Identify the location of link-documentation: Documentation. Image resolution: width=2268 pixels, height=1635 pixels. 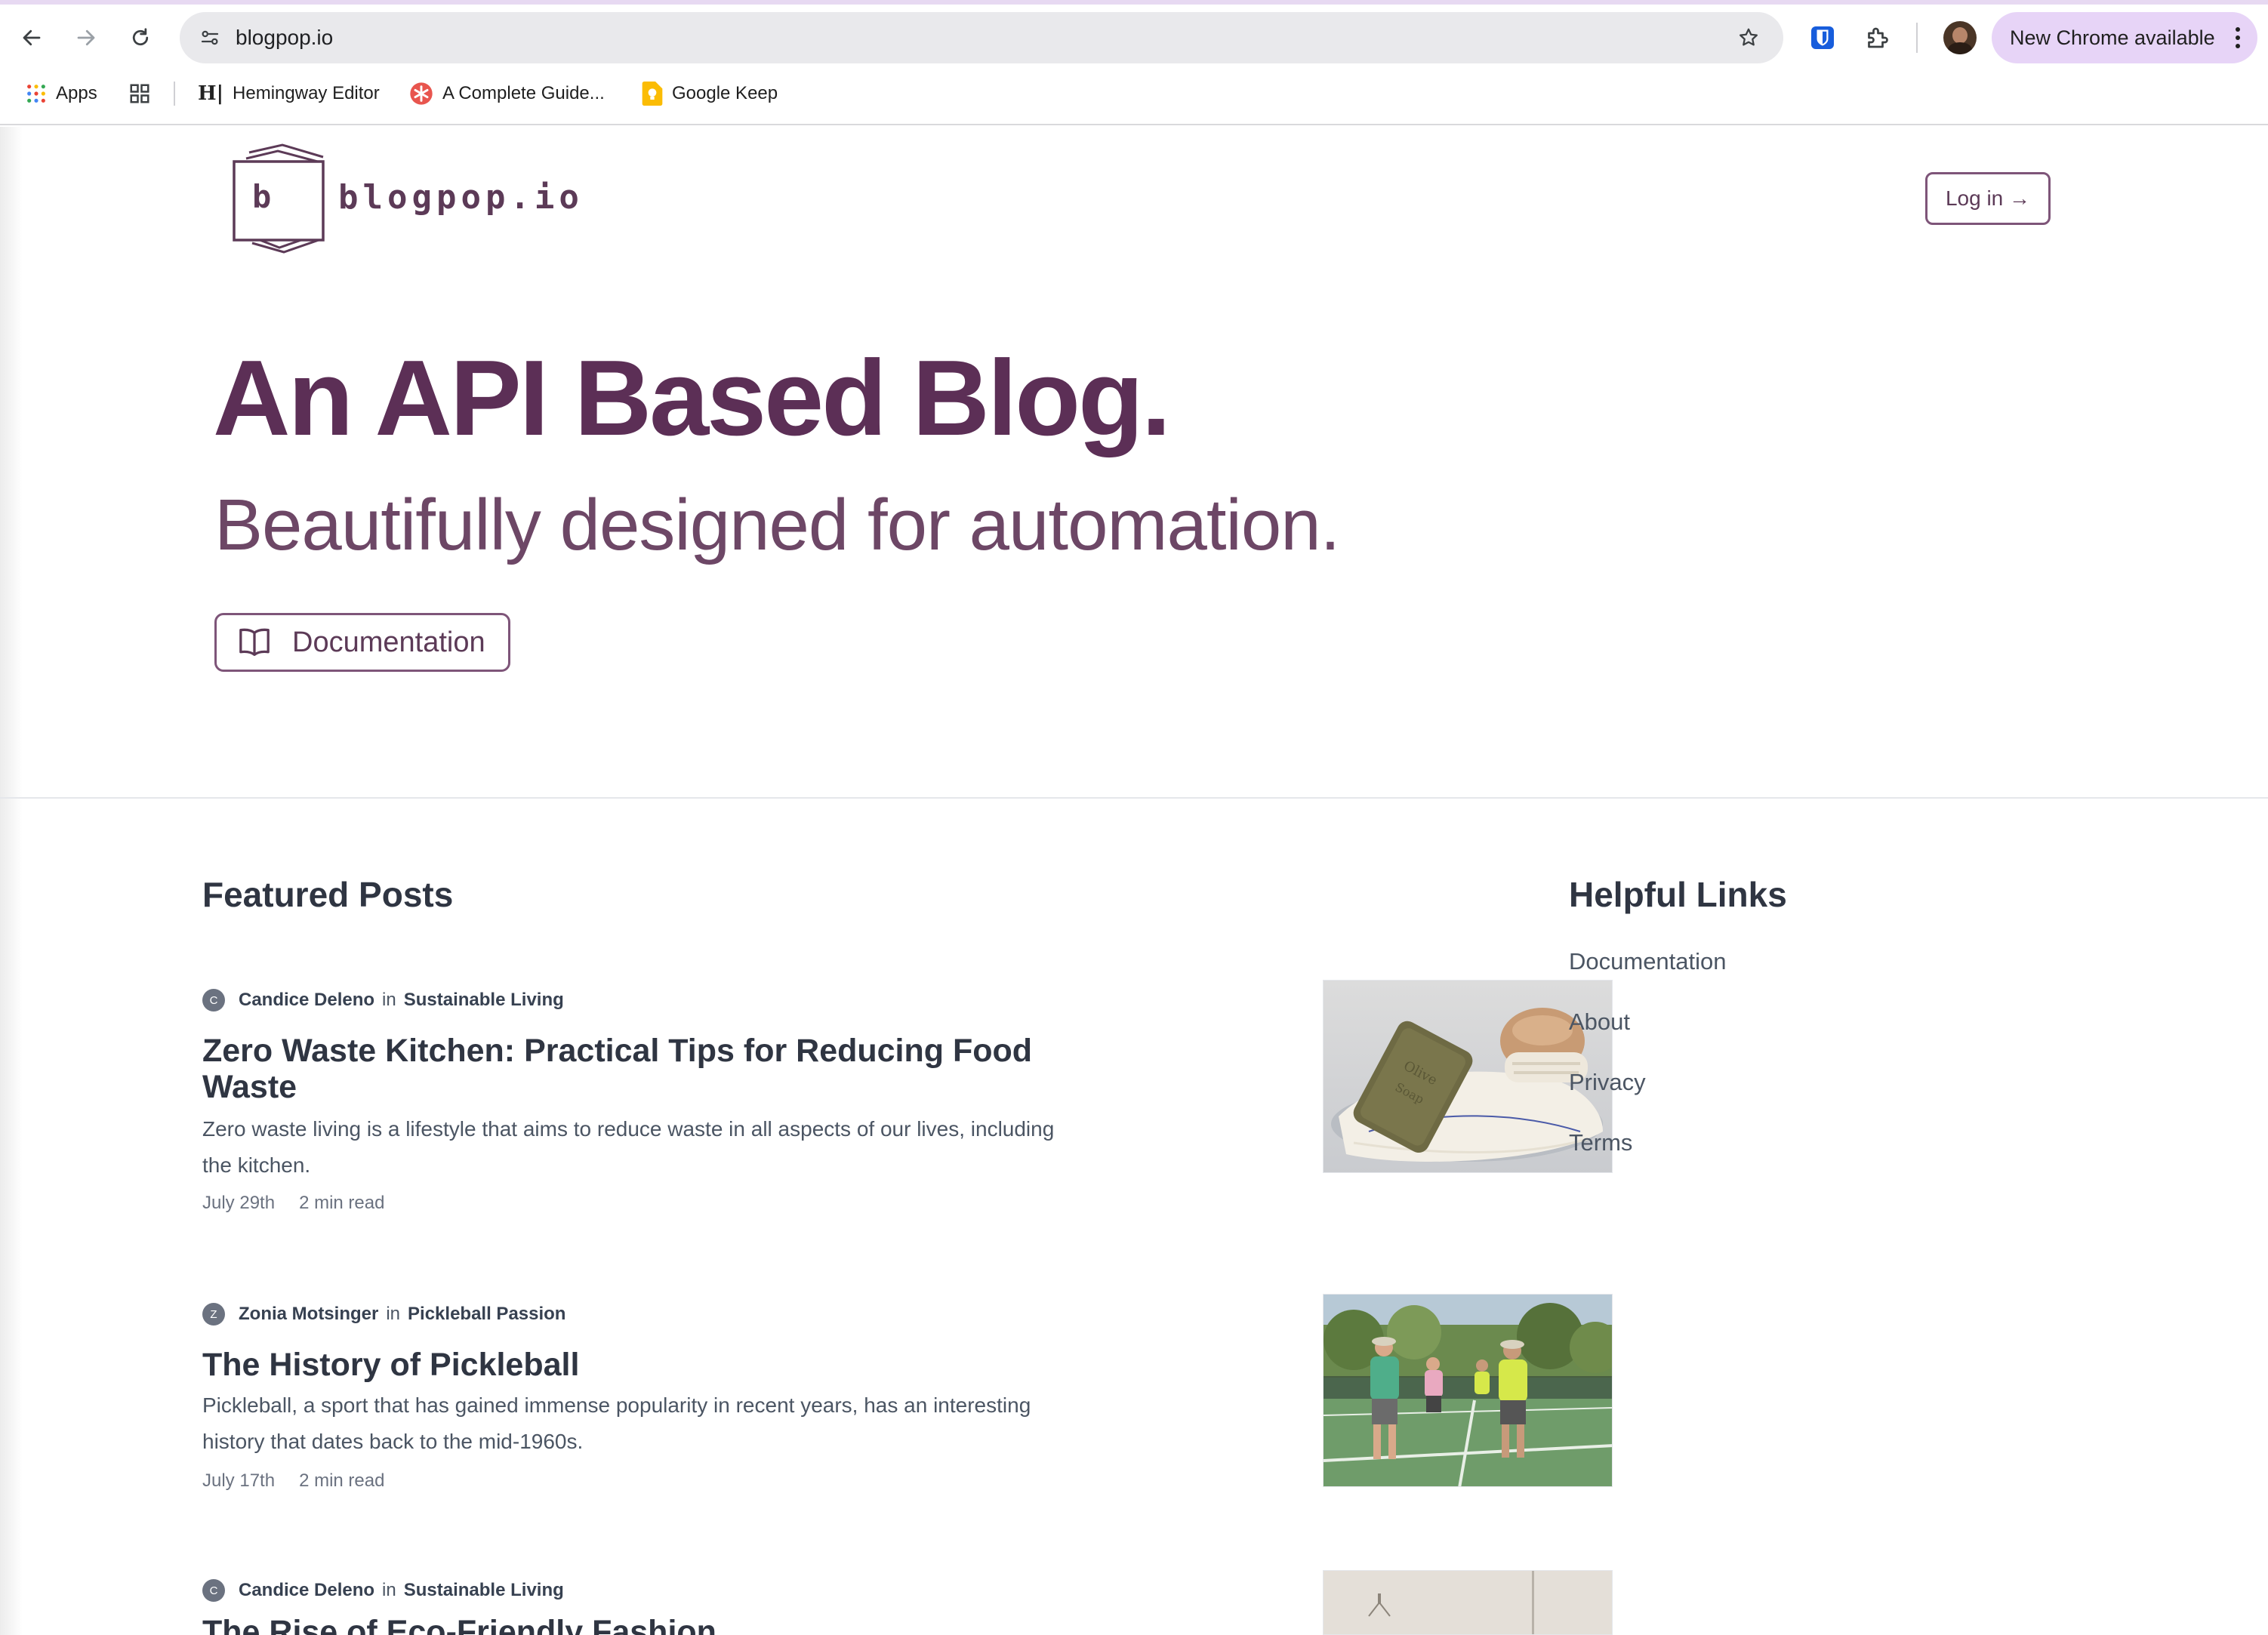
(1648, 961).